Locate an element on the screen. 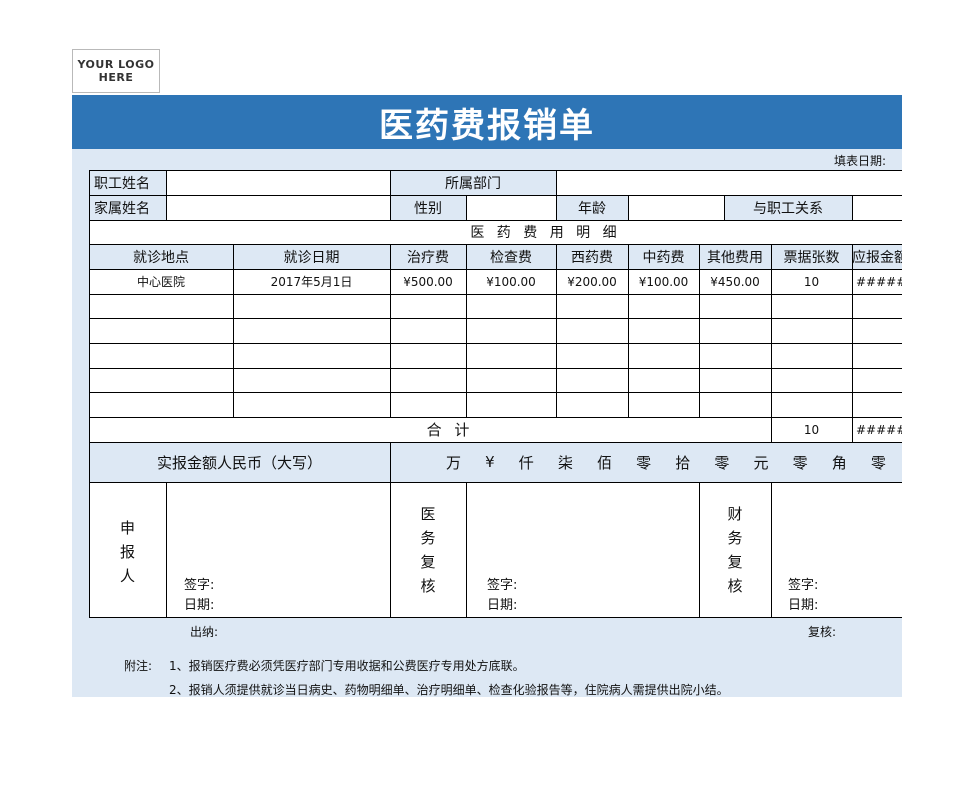 The image size is (974, 792). finance-date-label: 日期: is located at coordinates (803, 605).